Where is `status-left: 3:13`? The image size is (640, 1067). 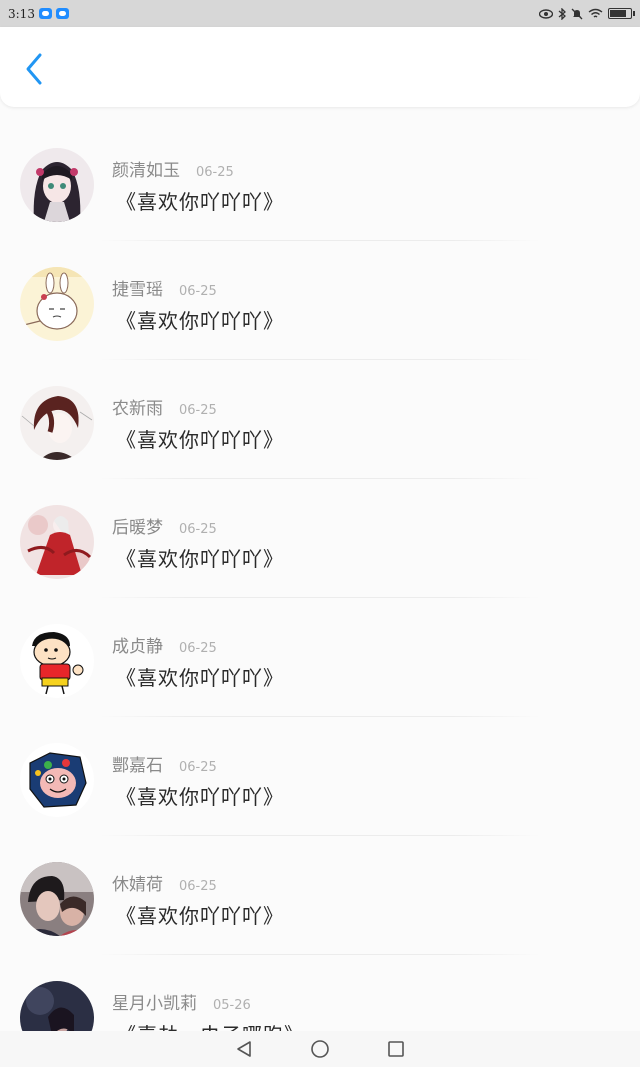
status-left: 3:13 is located at coordinates (38, 14).